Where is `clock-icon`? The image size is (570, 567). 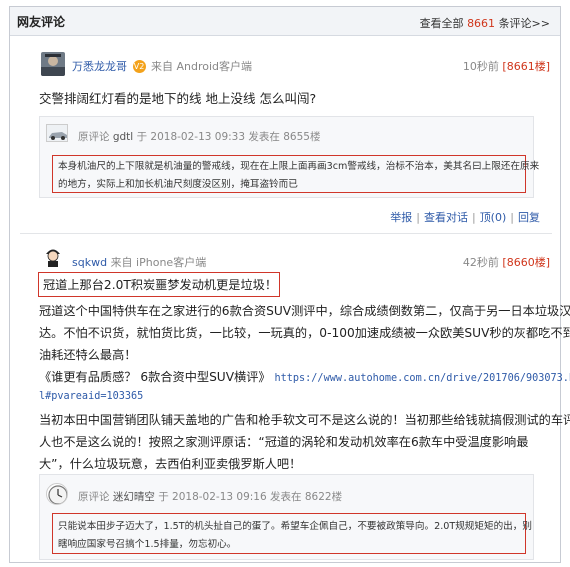
clock-icon is located at coordinates (57, 494).